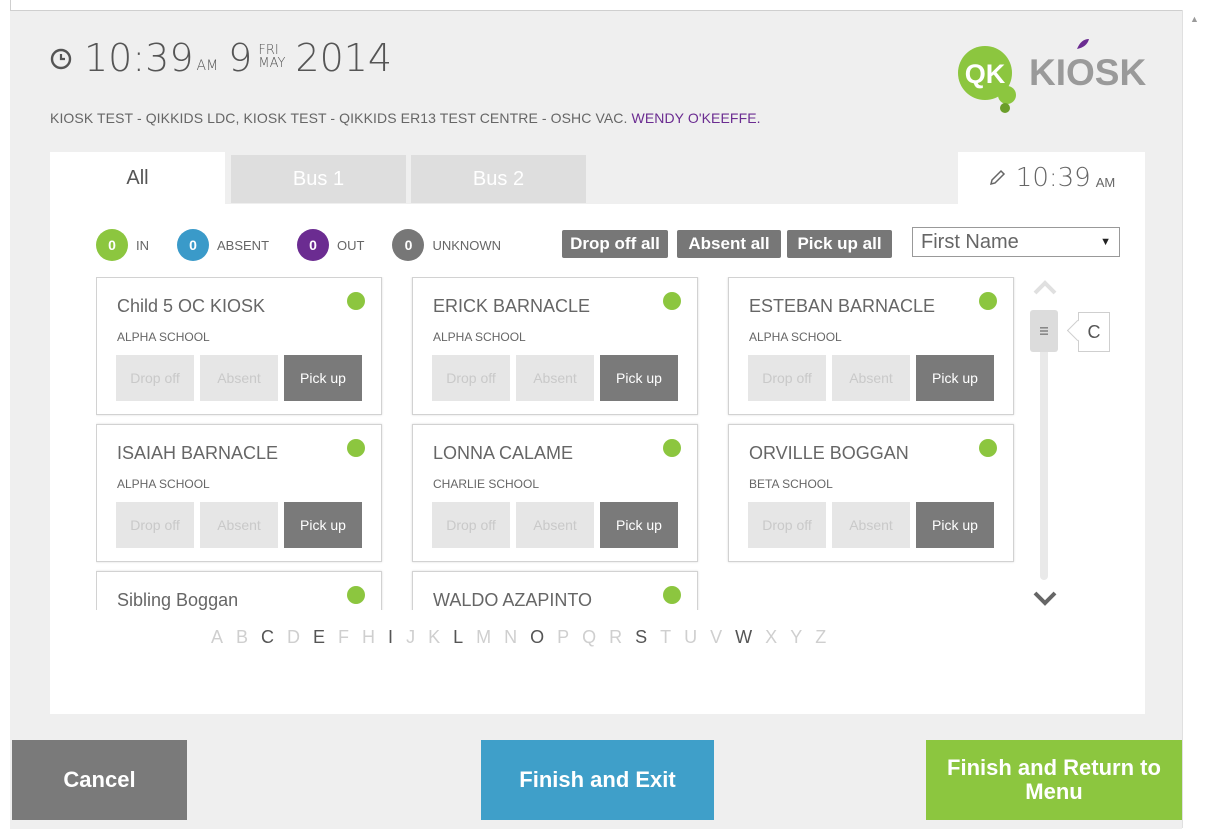  Describe the element at coordinates (510, 637) in the screenshot. I see `alpha-letter-n: N` at that location.